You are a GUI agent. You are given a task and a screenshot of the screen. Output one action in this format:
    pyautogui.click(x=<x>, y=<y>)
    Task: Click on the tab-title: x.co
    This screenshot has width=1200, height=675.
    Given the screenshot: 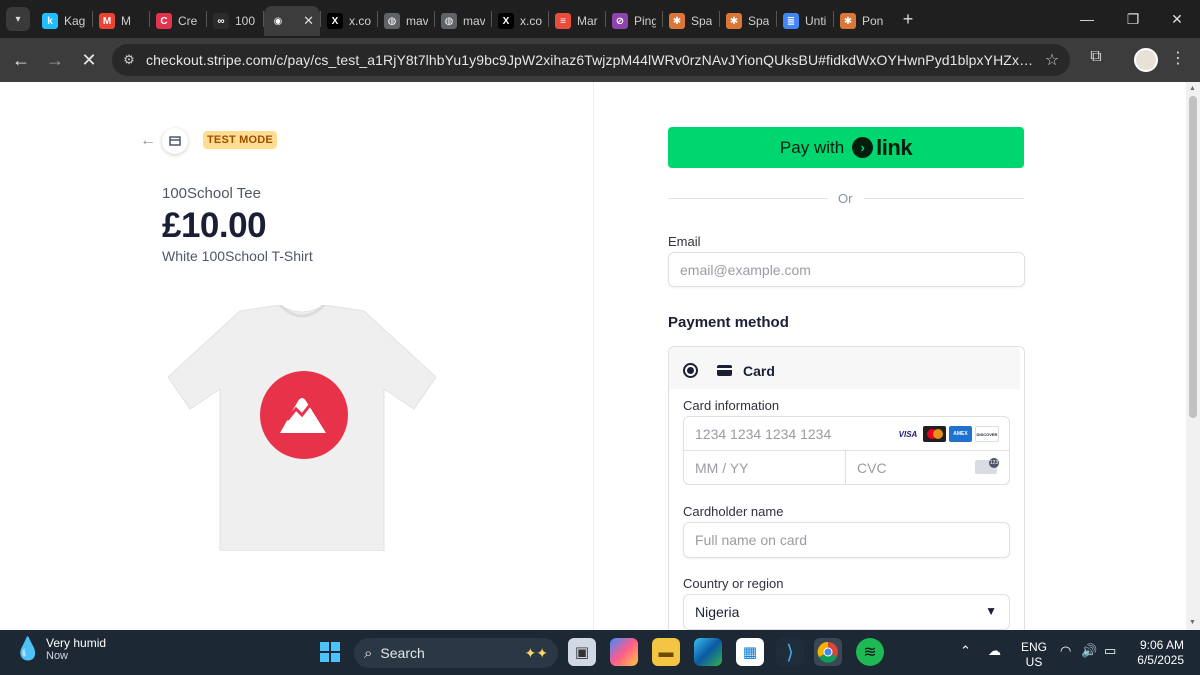 What is the action you would take?
    pyautogui.click(x=360, y=21)
    